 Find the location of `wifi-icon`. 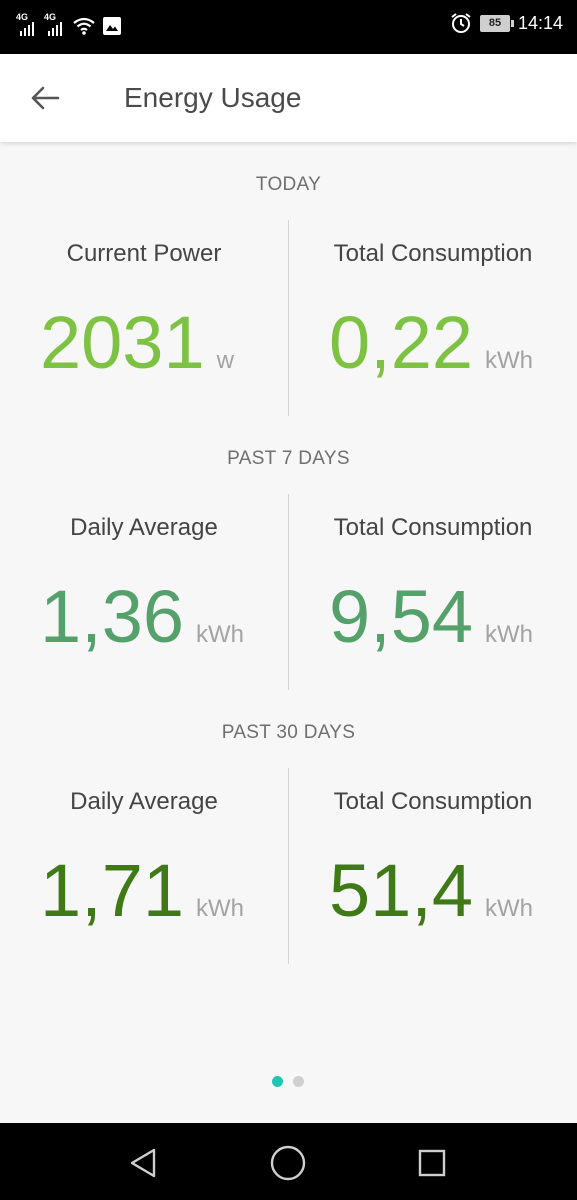

wifi-icon is located at coordinates (84, 26).